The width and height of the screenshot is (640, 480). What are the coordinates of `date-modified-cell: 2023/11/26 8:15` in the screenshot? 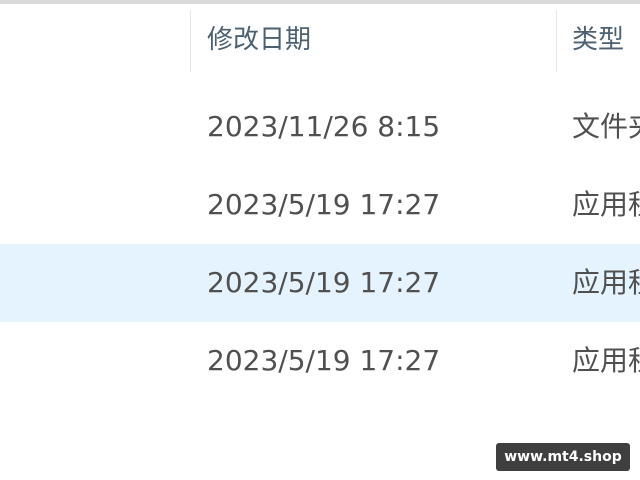 It's located at (324, 126).